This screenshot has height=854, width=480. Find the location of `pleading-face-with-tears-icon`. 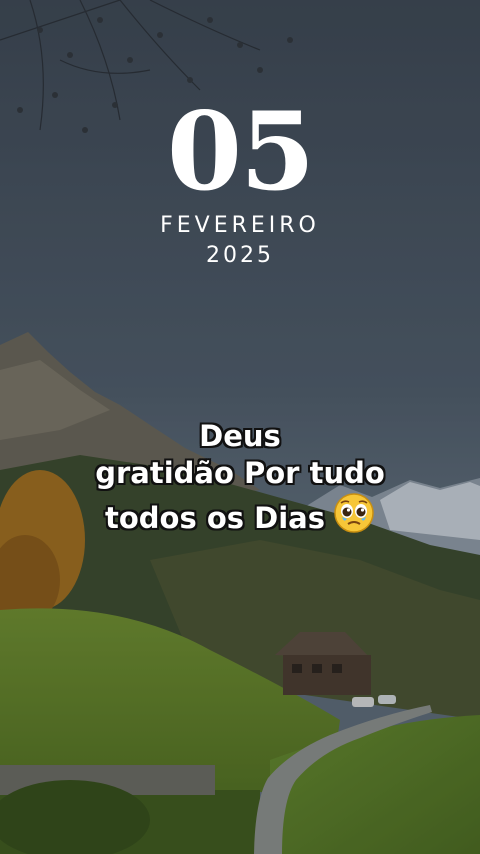

pleading-face-with-tears-icon is located at coordinates (354, 517).